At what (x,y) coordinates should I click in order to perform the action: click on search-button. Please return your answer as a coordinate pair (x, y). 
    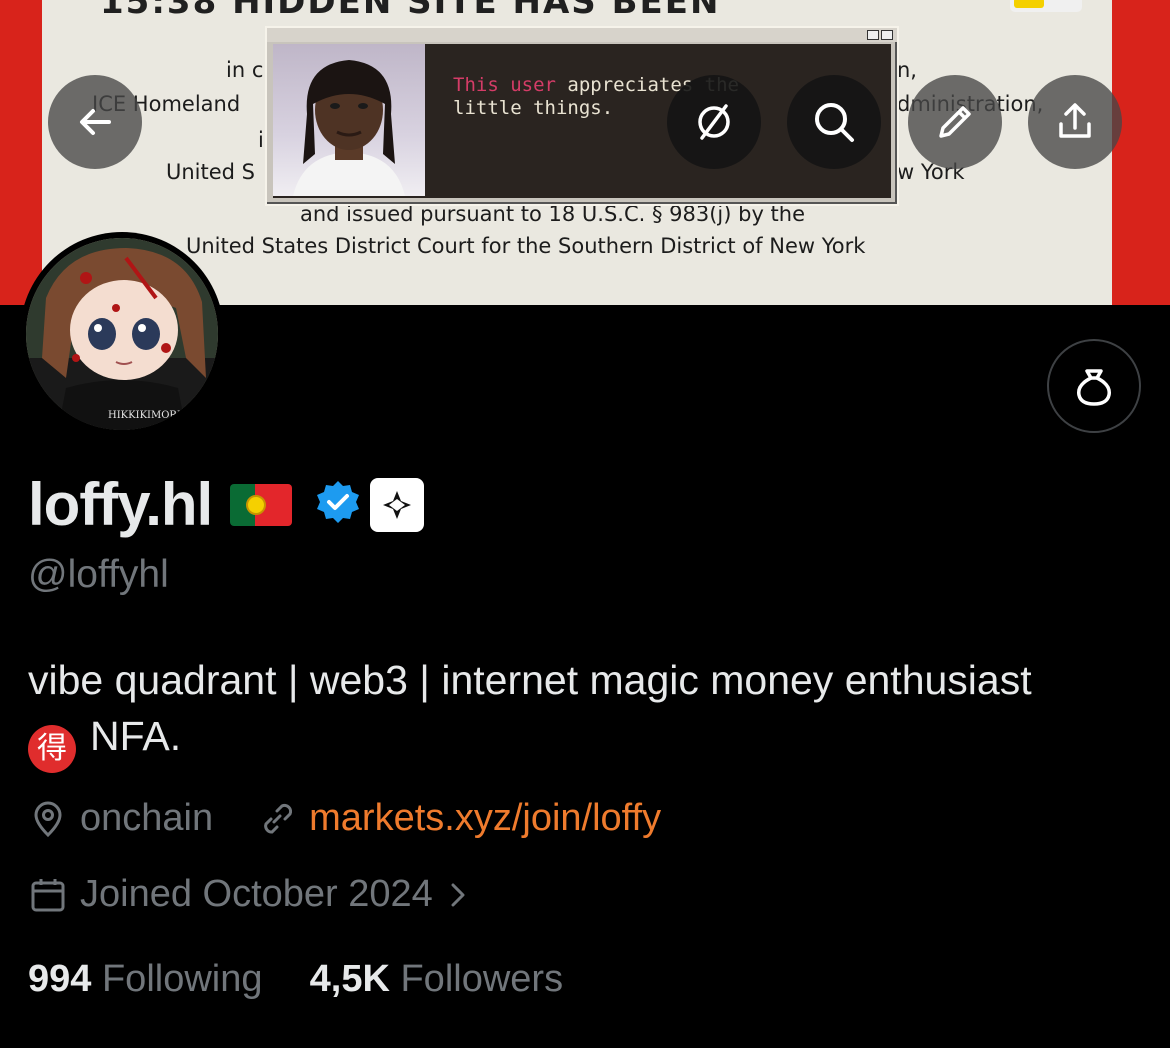
    Looking at the image, I should click on (834, 122).